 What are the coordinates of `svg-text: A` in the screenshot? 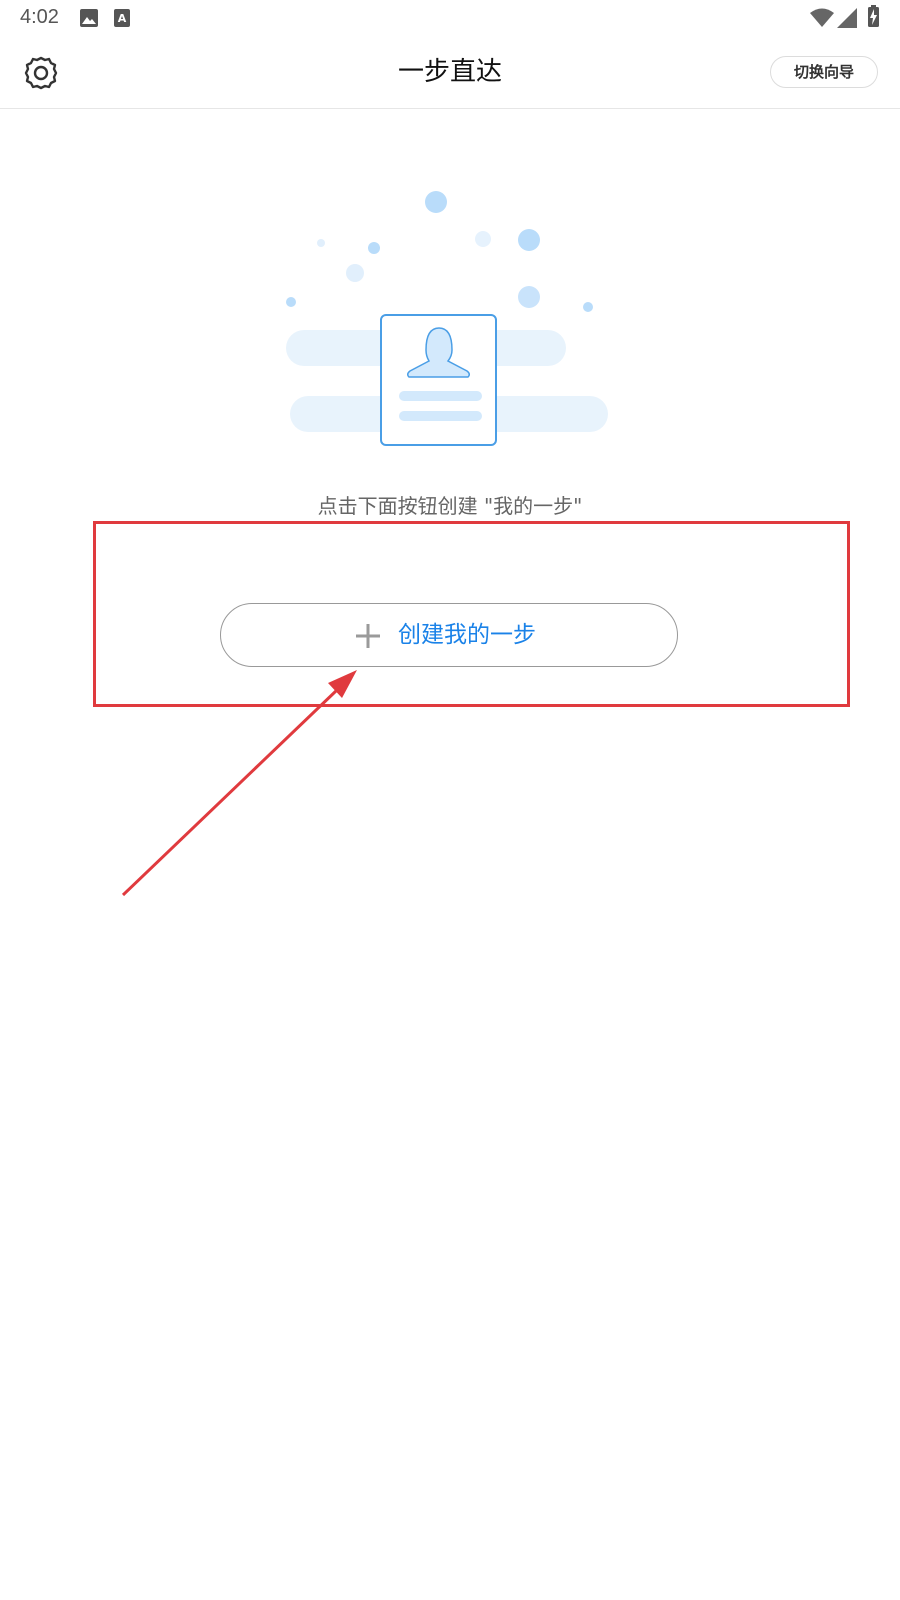 It's located at (122, 18).